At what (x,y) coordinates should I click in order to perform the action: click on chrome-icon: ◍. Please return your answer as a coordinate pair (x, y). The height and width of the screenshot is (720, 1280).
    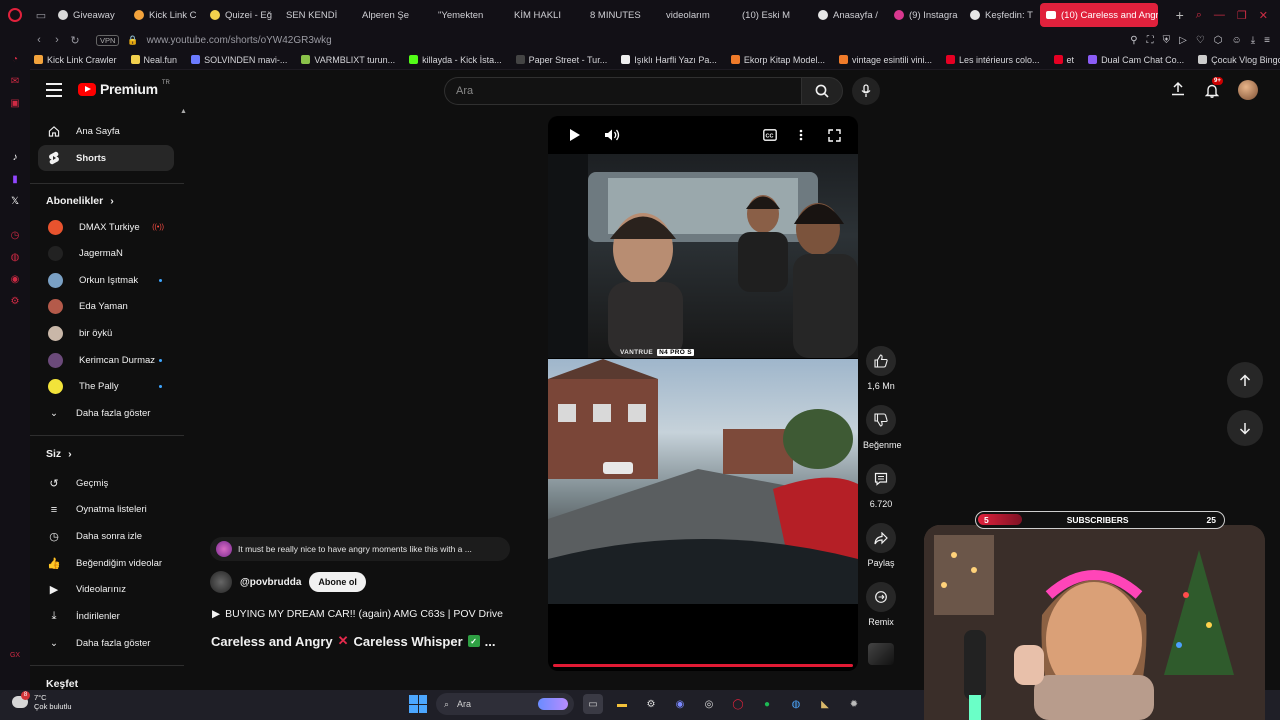
    Looking at the image, I should click on (796, 704).